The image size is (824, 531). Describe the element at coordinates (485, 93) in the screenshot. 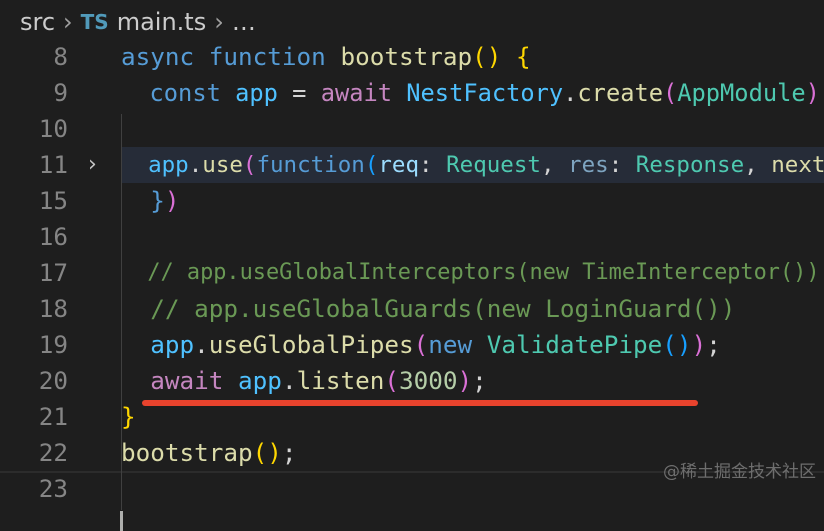

I see `code-token: NestFactory` at that location.